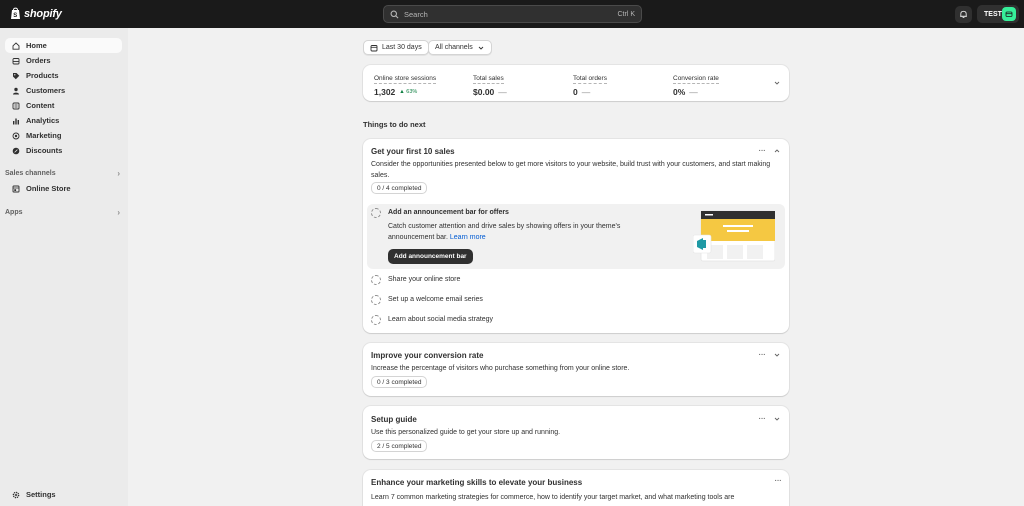  I want to click on sidebar-item-label: Content, so click(40, 105).